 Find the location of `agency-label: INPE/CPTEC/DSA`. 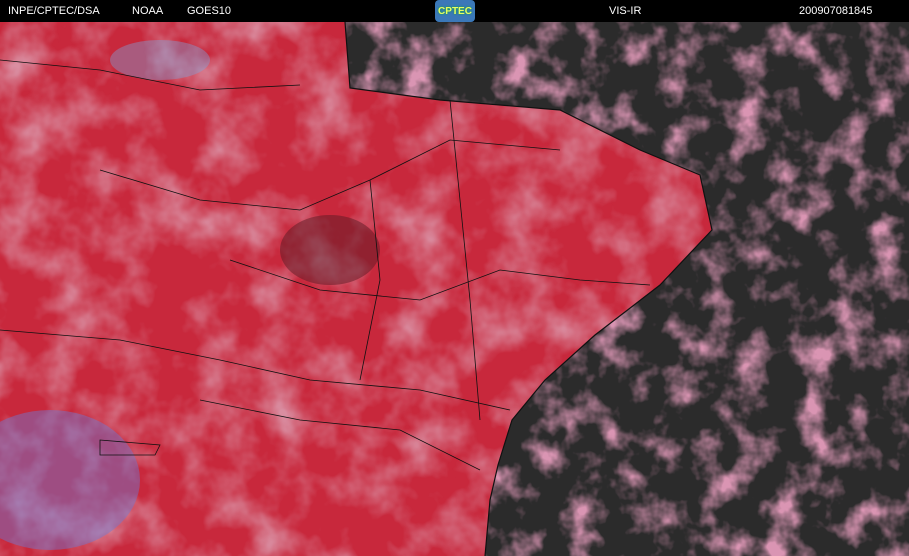

agency-label: INPE/CPTEC/DSA is located at coordinates (54, 11).